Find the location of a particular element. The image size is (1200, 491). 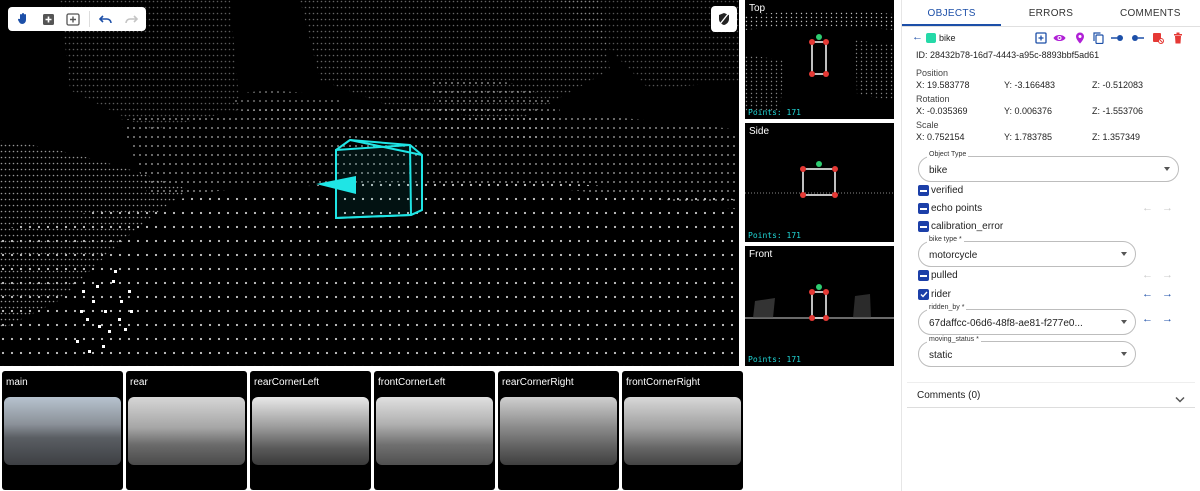

front-view-label: Front is located at coordinates (761, 254).